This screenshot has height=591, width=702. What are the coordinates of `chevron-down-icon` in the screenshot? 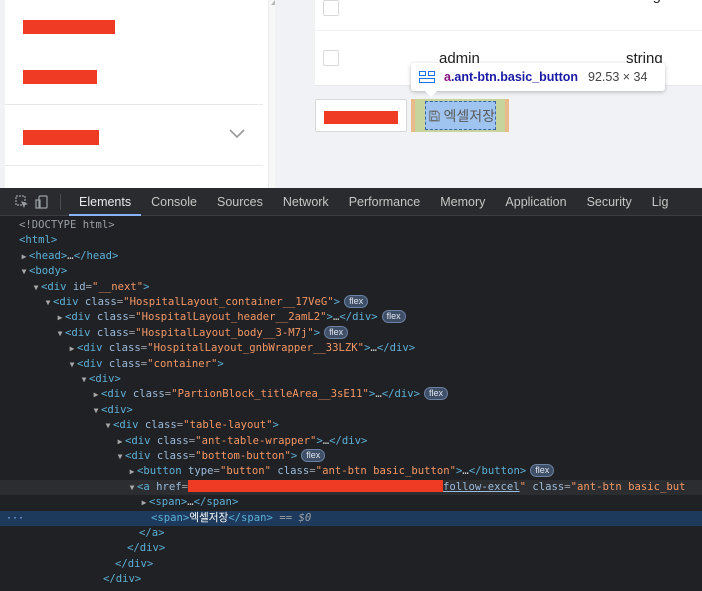 It's located at (237, 134).